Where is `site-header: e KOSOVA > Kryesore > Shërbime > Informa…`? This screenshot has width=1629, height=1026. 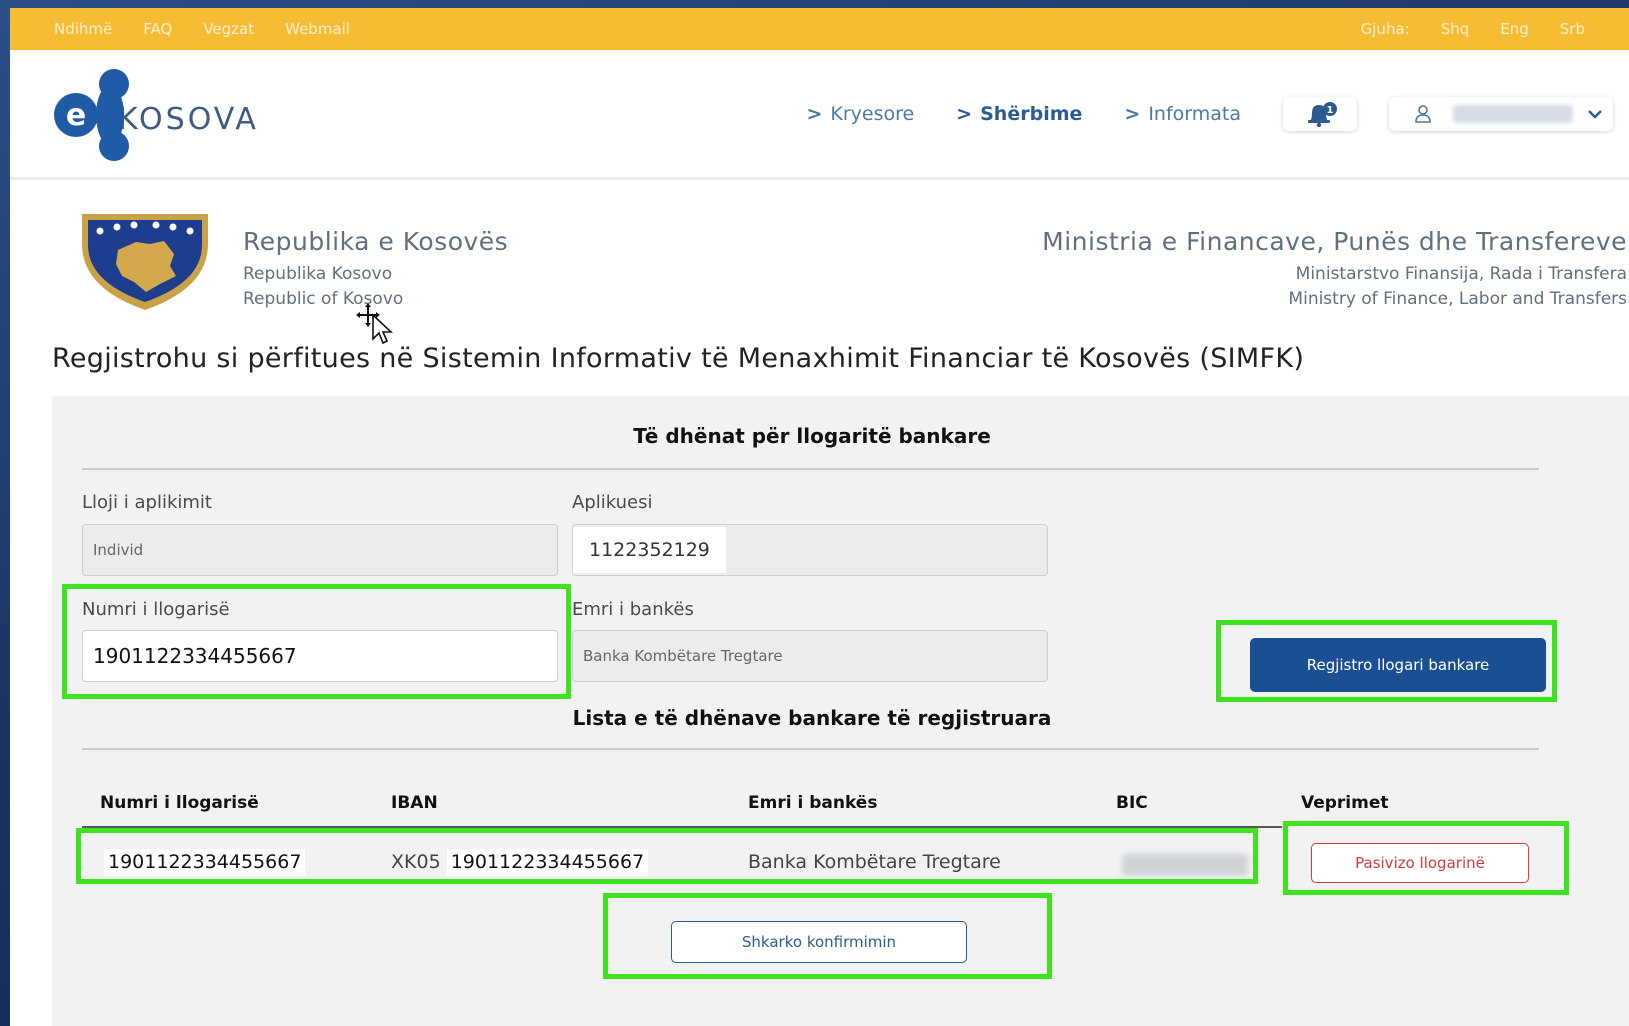
site-header: e KOSOVA > Kryesore > Shërbime > Informa… is located at coordinates (819, 115).